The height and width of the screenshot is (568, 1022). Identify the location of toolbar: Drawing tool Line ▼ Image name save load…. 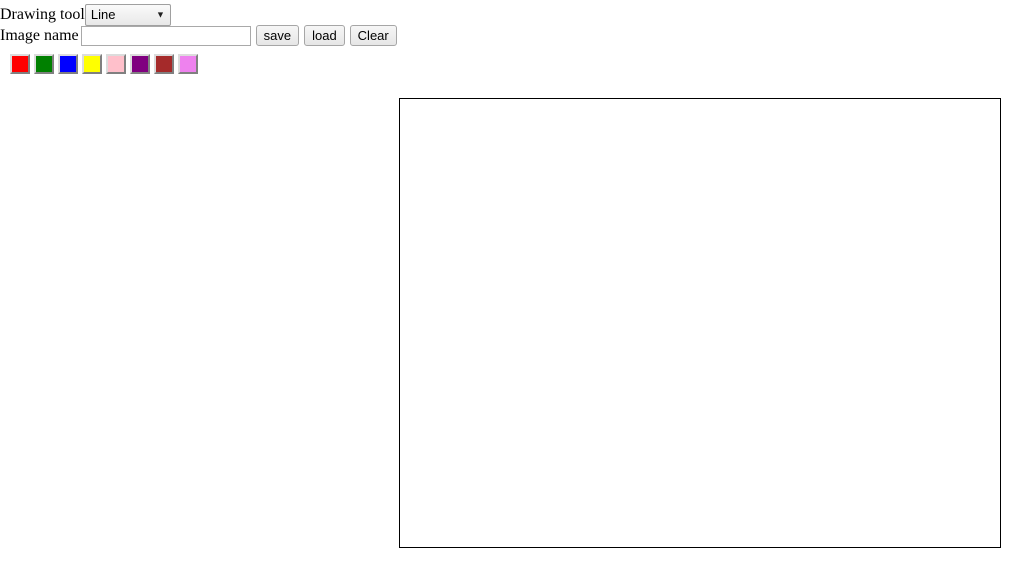
(198, 37).